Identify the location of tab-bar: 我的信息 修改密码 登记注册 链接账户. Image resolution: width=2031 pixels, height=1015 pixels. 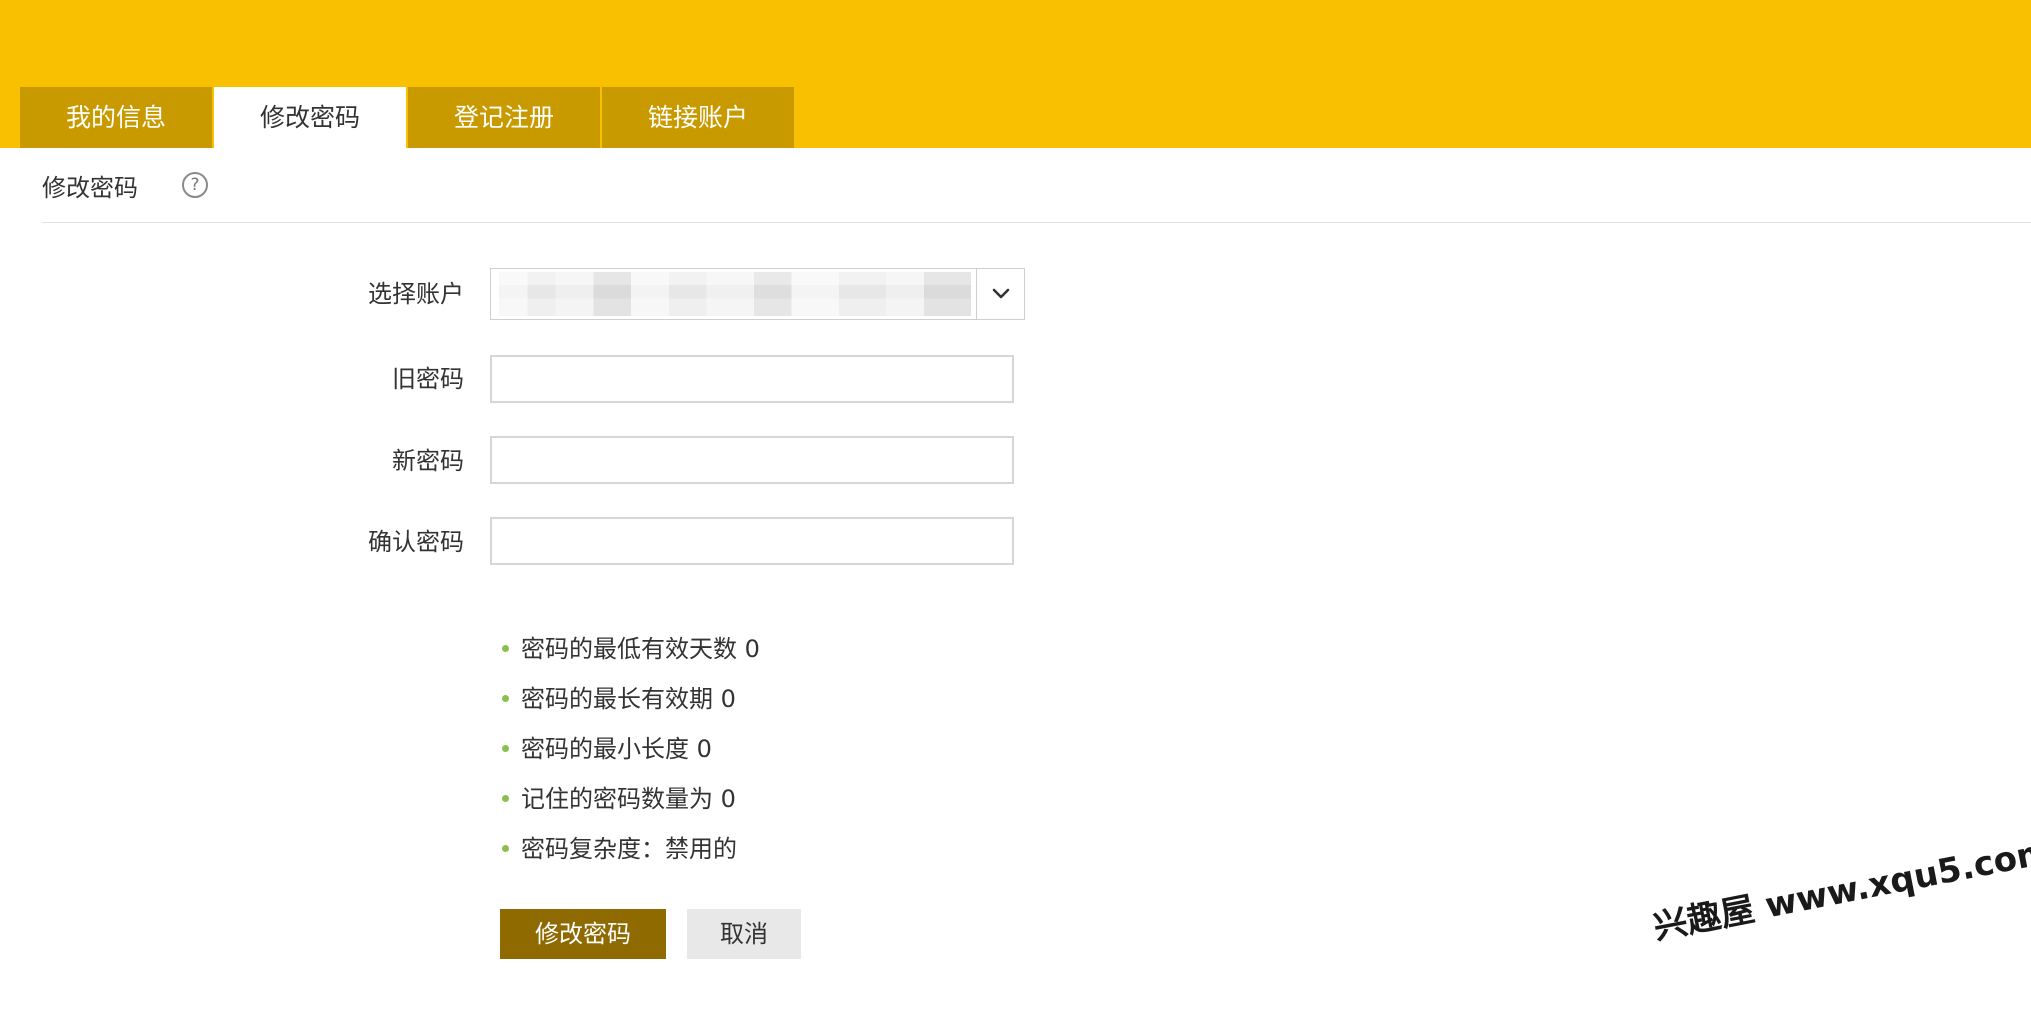
(408, 117).